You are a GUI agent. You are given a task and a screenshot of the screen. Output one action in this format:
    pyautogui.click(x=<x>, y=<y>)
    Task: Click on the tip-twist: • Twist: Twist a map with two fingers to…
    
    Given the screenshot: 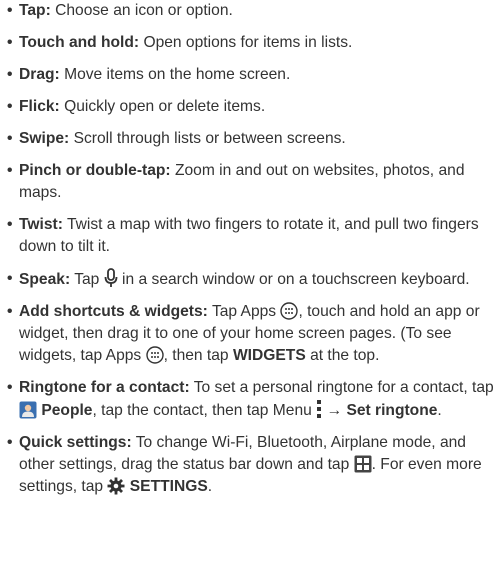 What is the action you would take?
    pyautogui.click(x=253, y=236)
    